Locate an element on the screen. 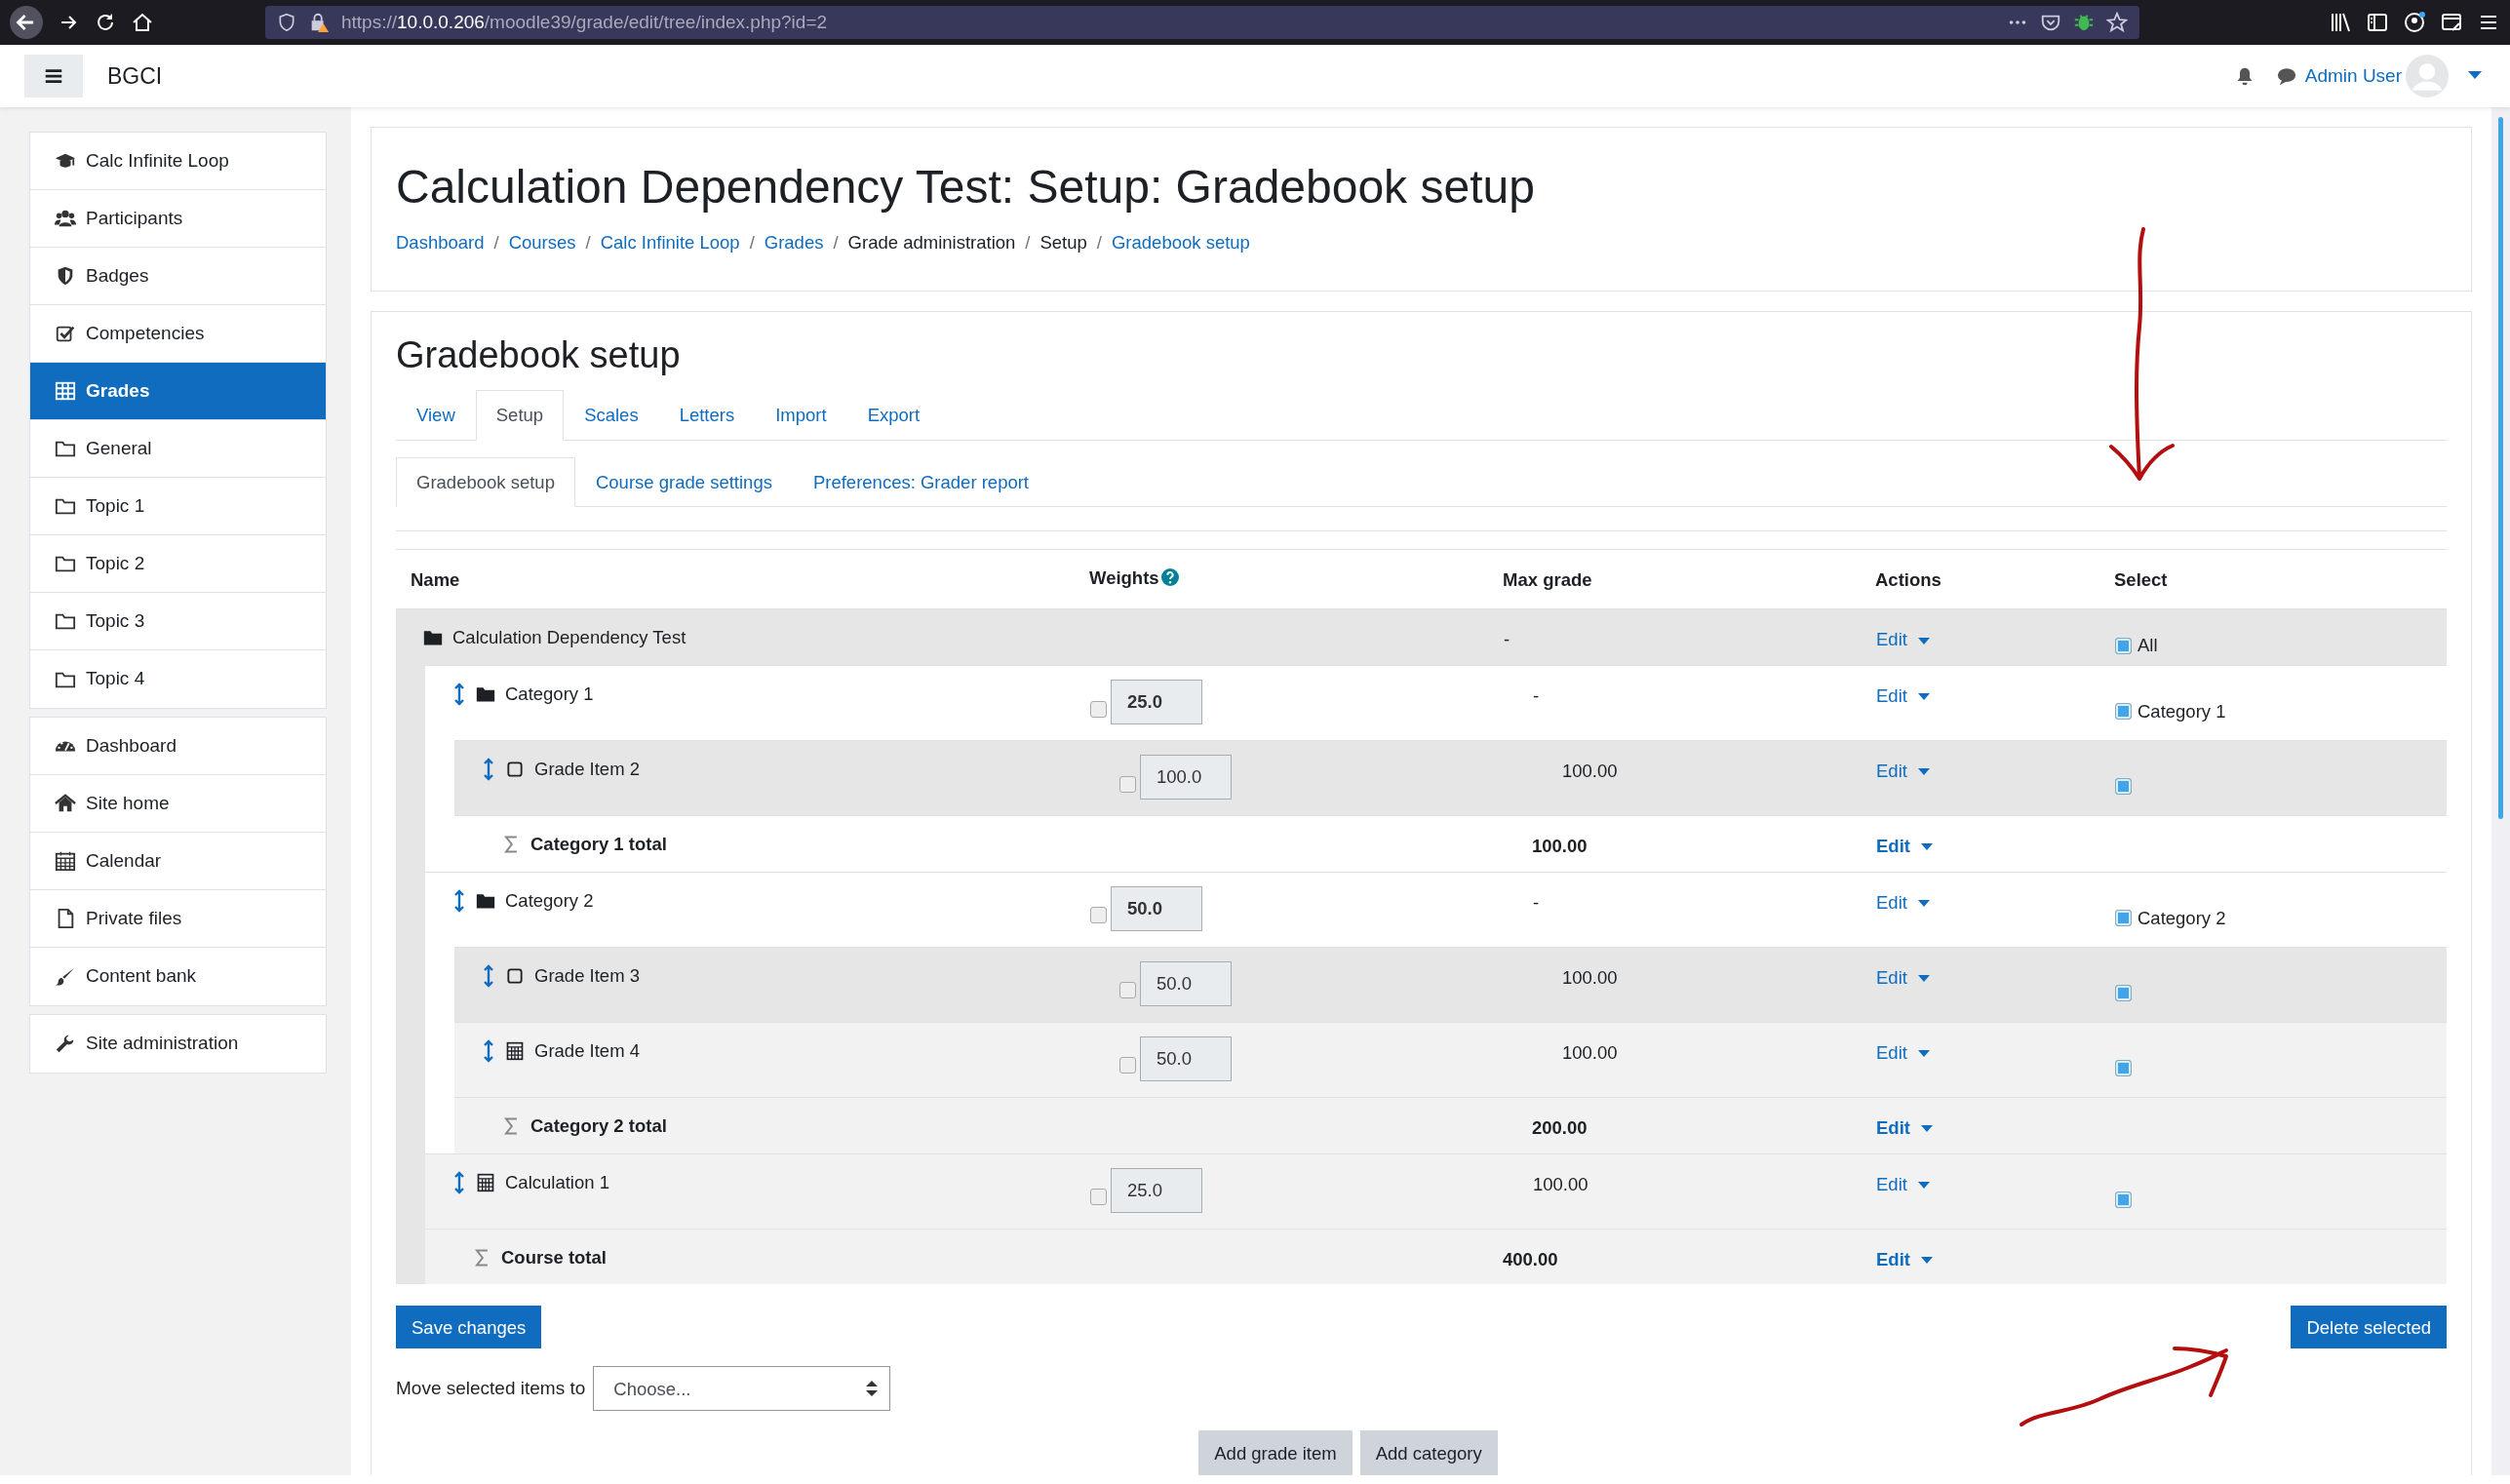 The height and width of the screenshot is (1484, 2510). scrollbar is located at coordinates (2501, 791).